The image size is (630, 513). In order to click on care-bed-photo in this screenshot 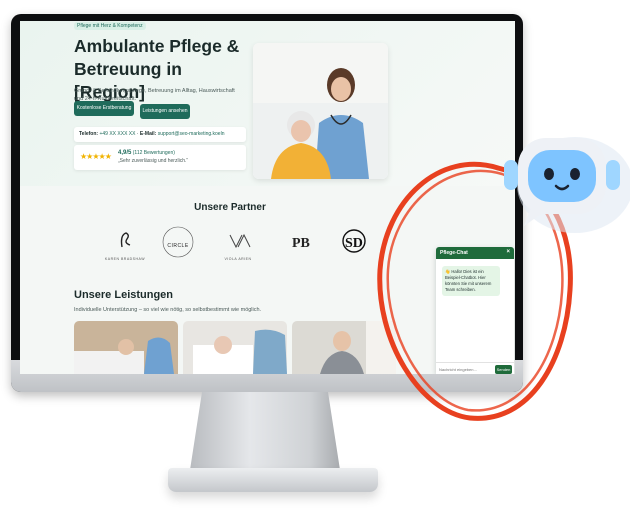, I will do `click(126, 347)`.